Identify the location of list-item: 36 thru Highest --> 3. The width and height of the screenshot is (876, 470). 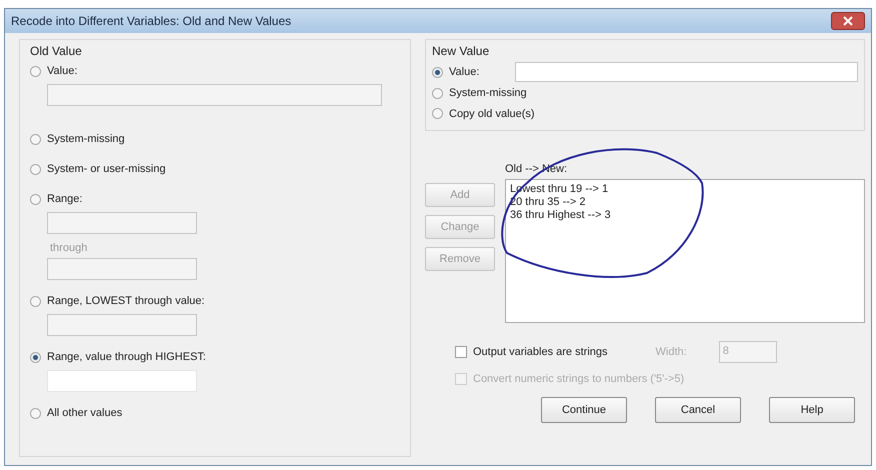
(560, 215).